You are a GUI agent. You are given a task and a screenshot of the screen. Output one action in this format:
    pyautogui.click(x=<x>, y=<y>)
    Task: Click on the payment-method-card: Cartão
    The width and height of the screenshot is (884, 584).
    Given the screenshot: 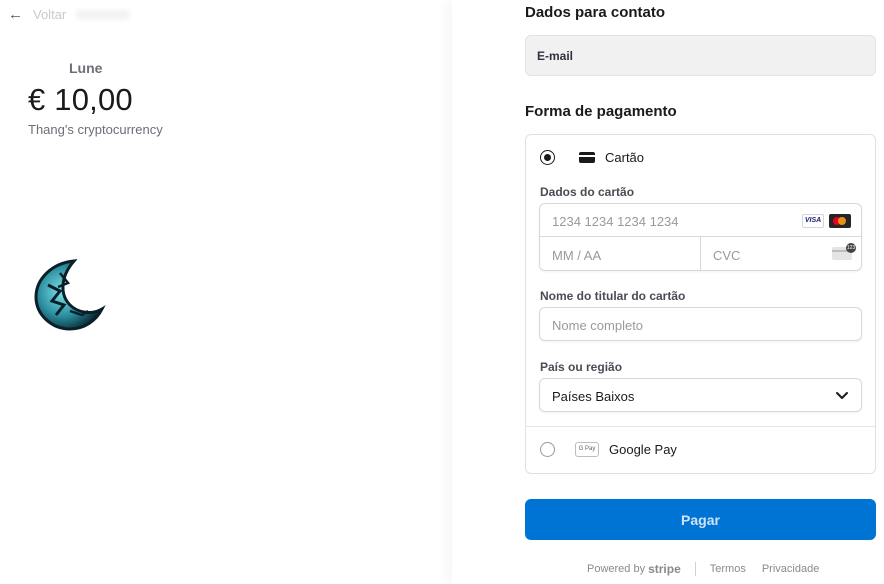 What is the action you would take?
    pyautogui.click(x=592, y=157)
    